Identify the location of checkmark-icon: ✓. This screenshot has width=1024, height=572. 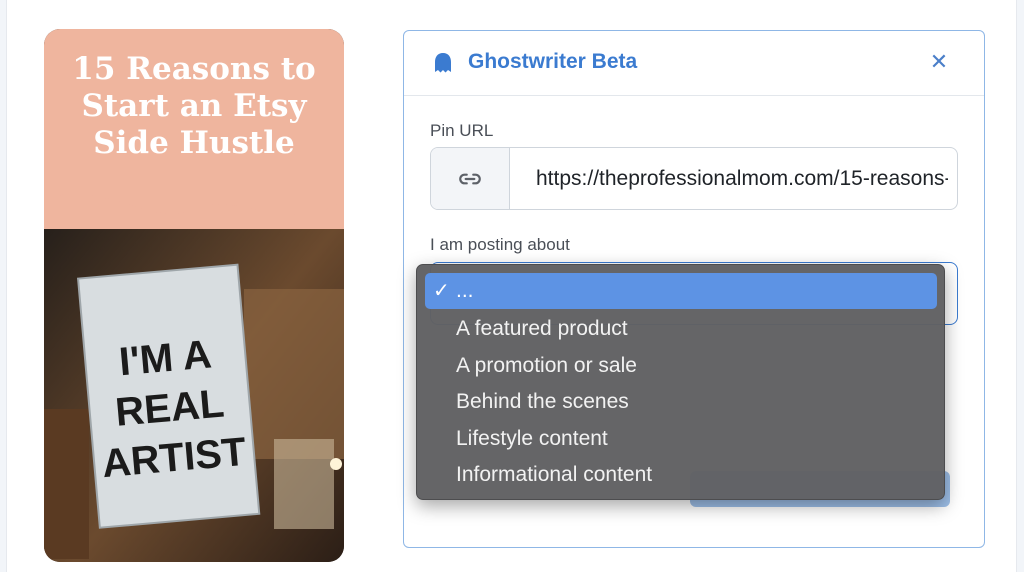
(441, 291).